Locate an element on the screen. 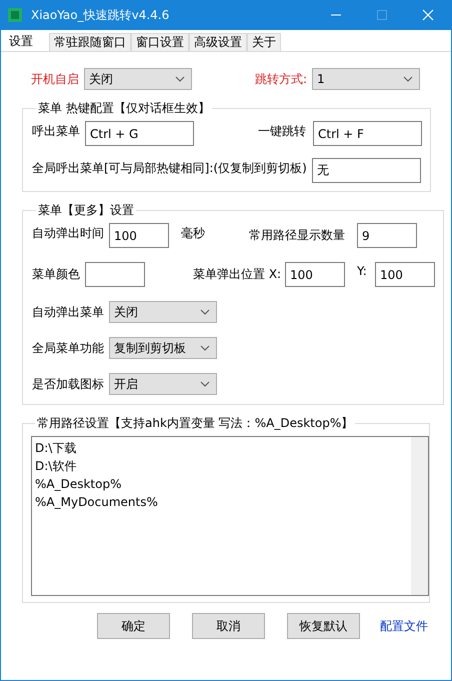 The height and width of the screenshot is (681, 452). list-item: %A_Desktop% is located at coordinates (221, 484).